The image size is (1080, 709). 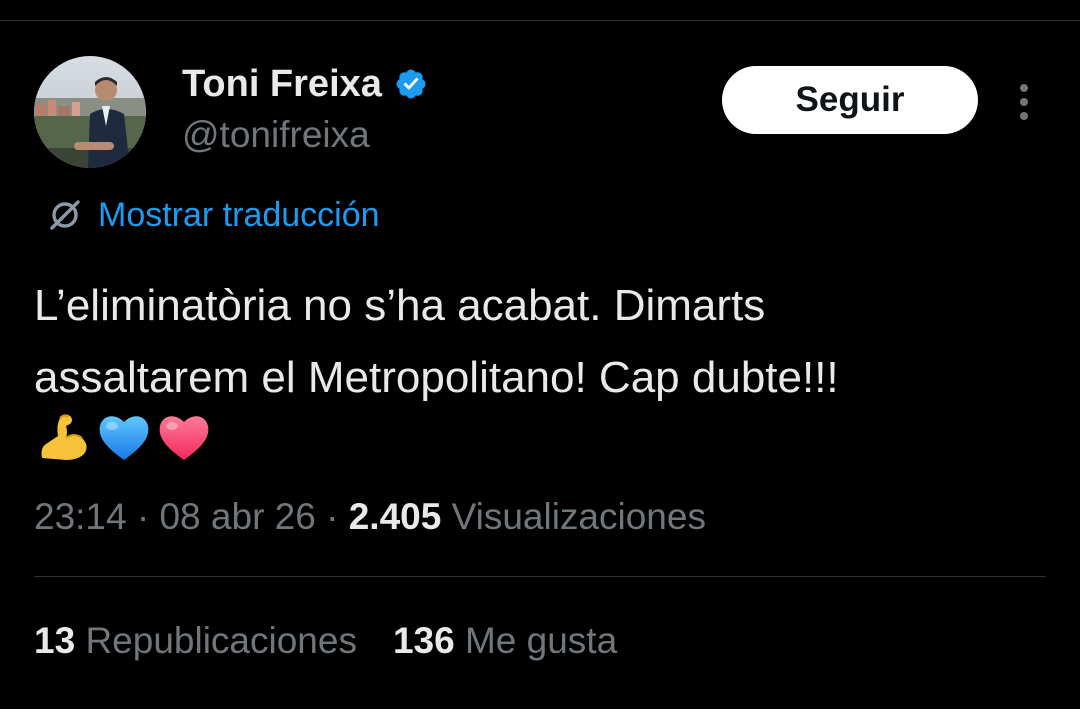 What do you see at coordinates (221, 640) in the screenshot?
I see `reposts-label: Republicaciones` at bounding box center [221, 640].